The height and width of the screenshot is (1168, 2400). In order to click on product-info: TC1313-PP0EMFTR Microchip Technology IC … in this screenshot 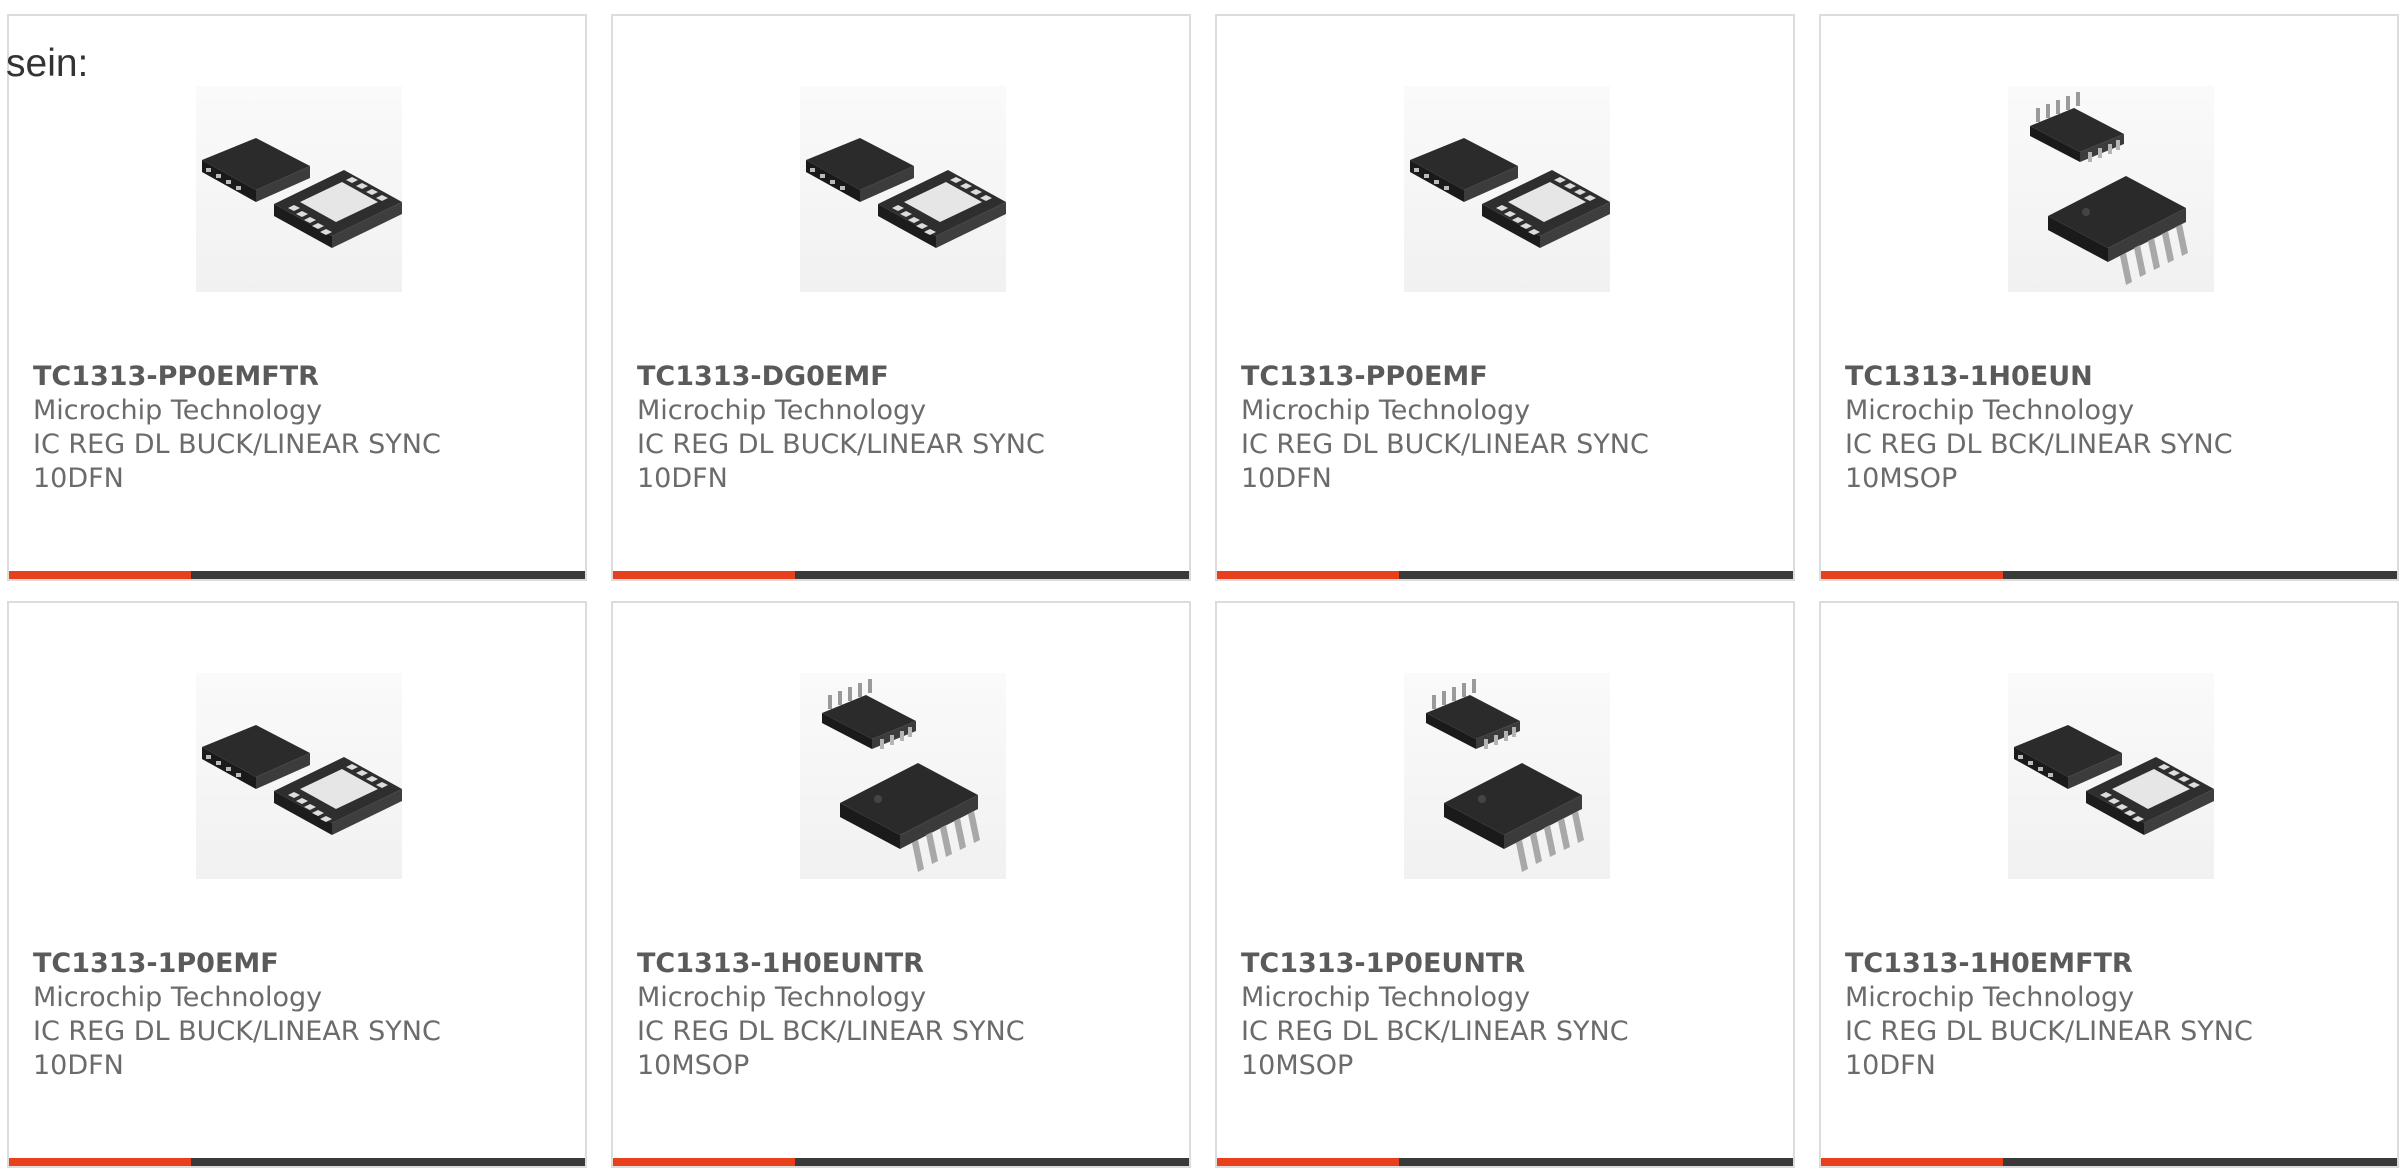, I will do `click(301, 428)`.